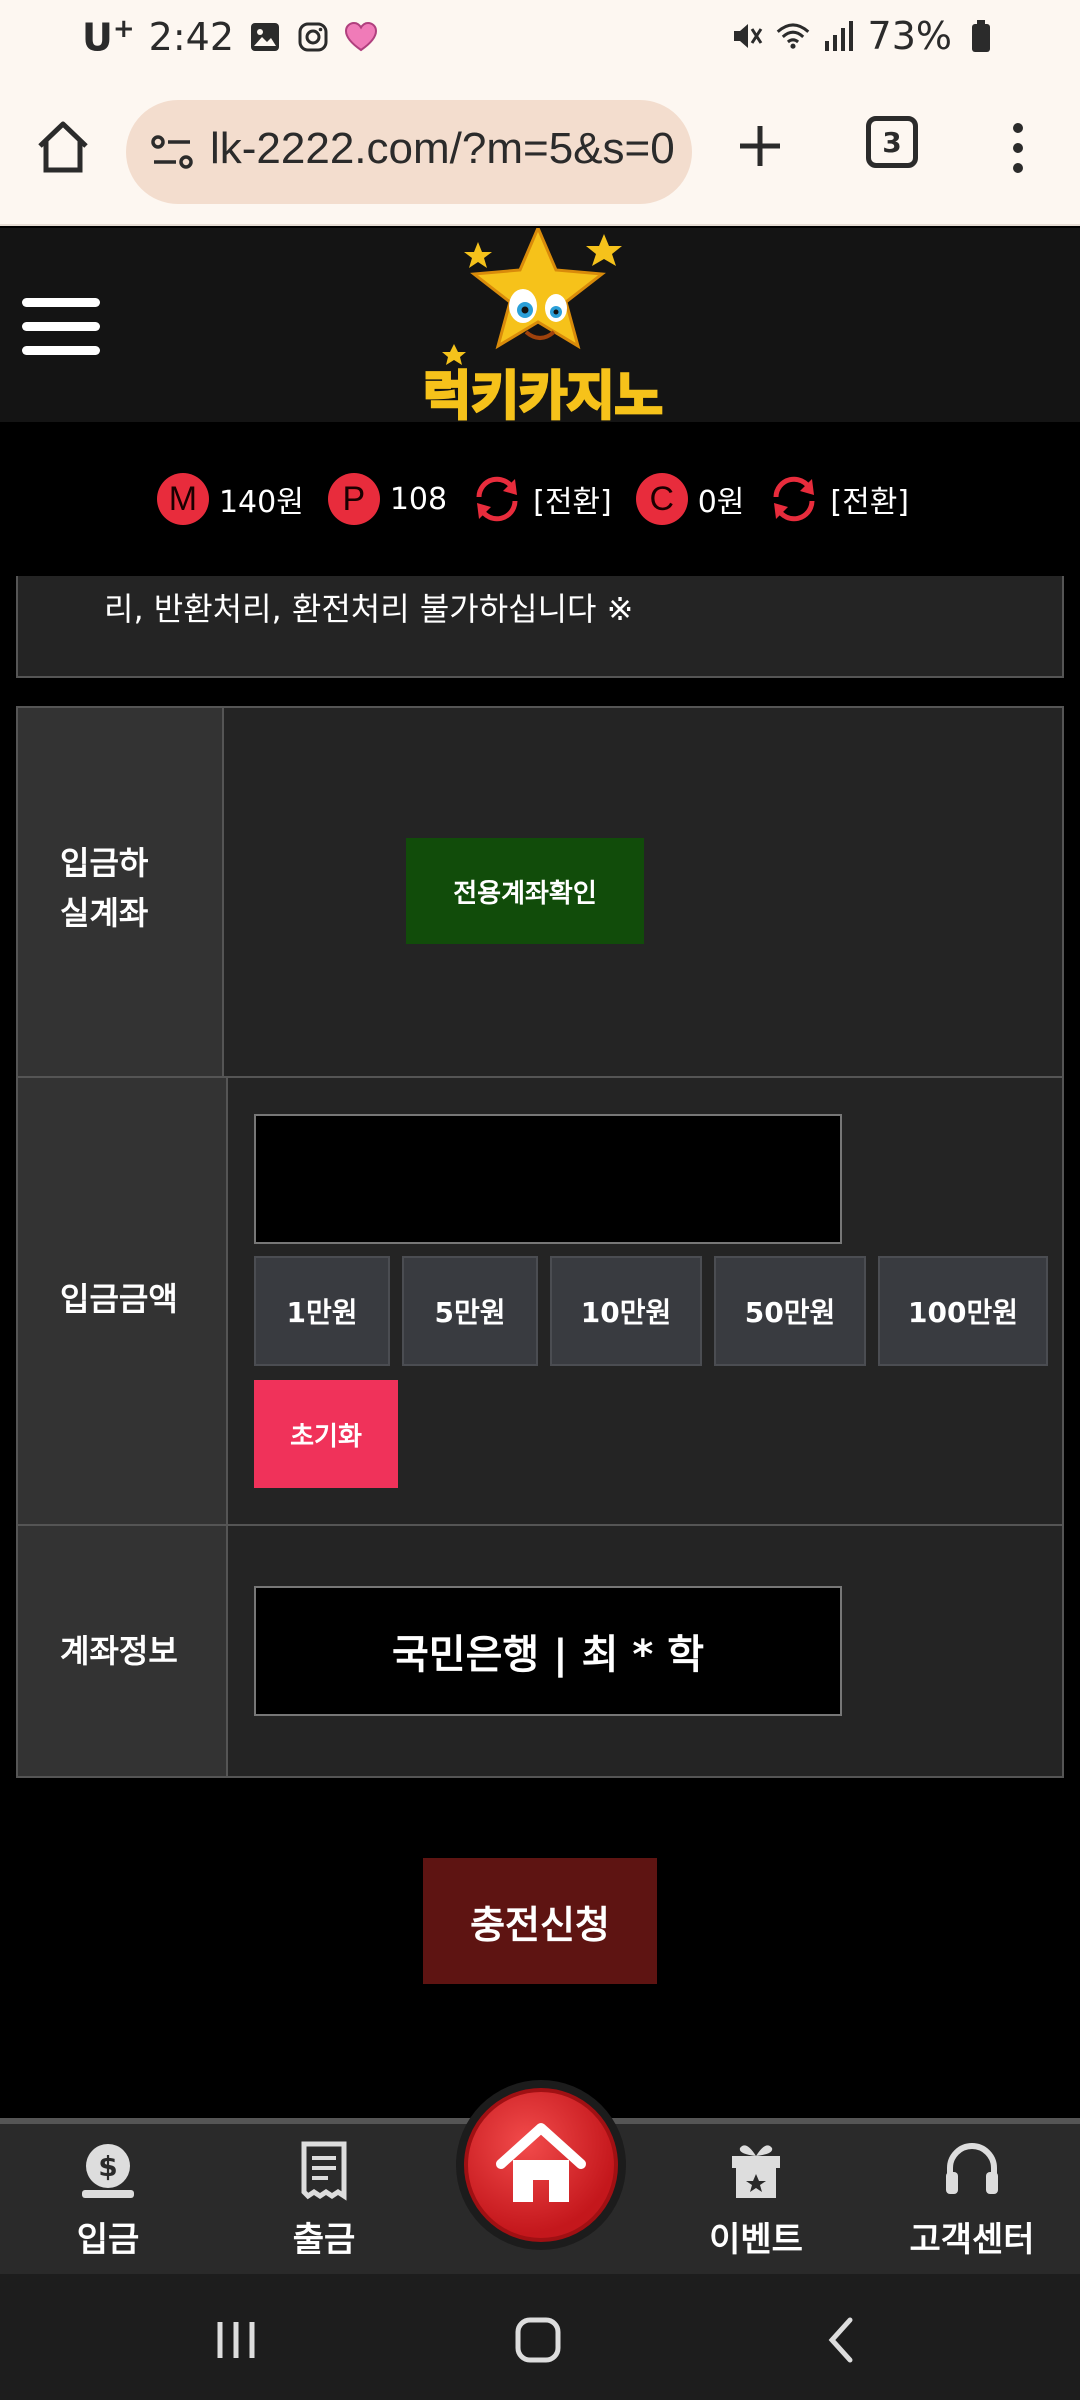  I want to click on deposit-account-content: 전용계좌확인, so click(540, 892).